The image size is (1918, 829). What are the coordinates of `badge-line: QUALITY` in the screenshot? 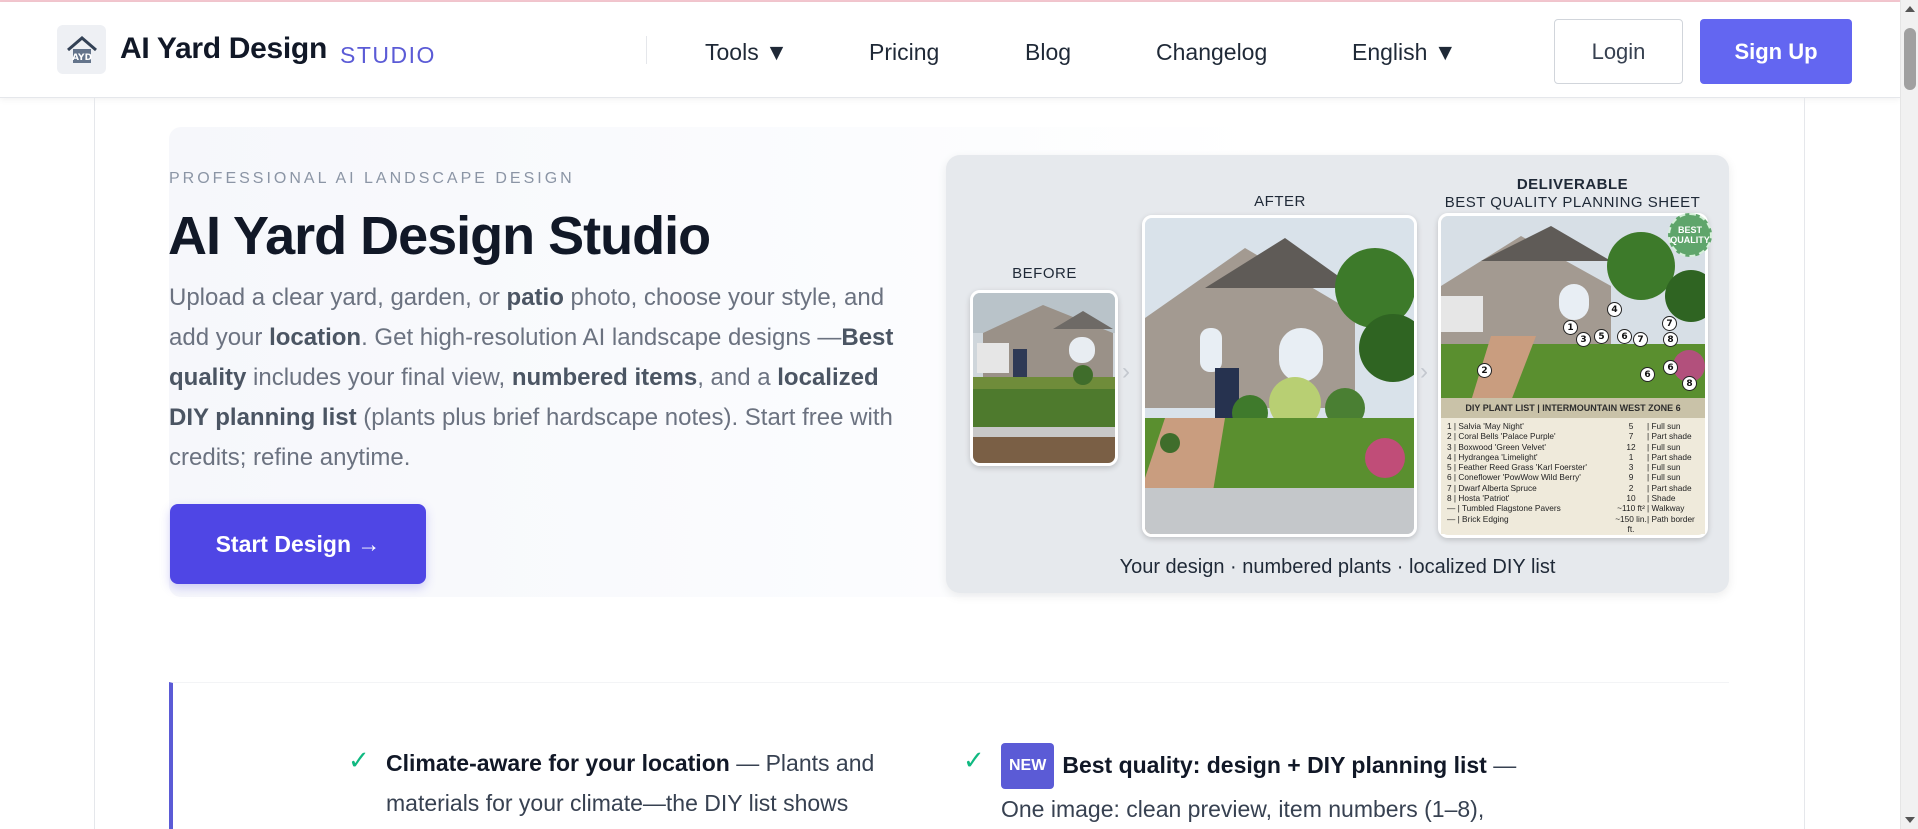 It's located at (1690, 240).